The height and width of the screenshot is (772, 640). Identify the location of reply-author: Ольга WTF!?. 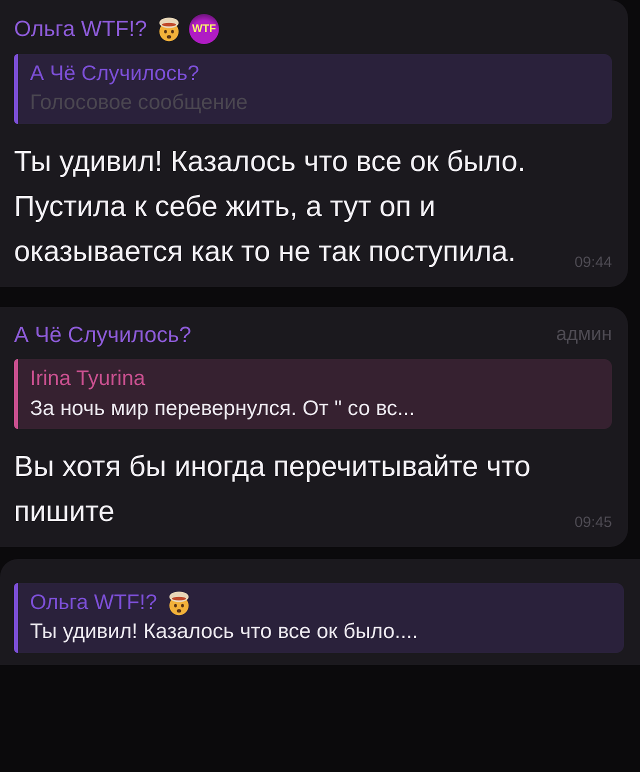
(93, 603).